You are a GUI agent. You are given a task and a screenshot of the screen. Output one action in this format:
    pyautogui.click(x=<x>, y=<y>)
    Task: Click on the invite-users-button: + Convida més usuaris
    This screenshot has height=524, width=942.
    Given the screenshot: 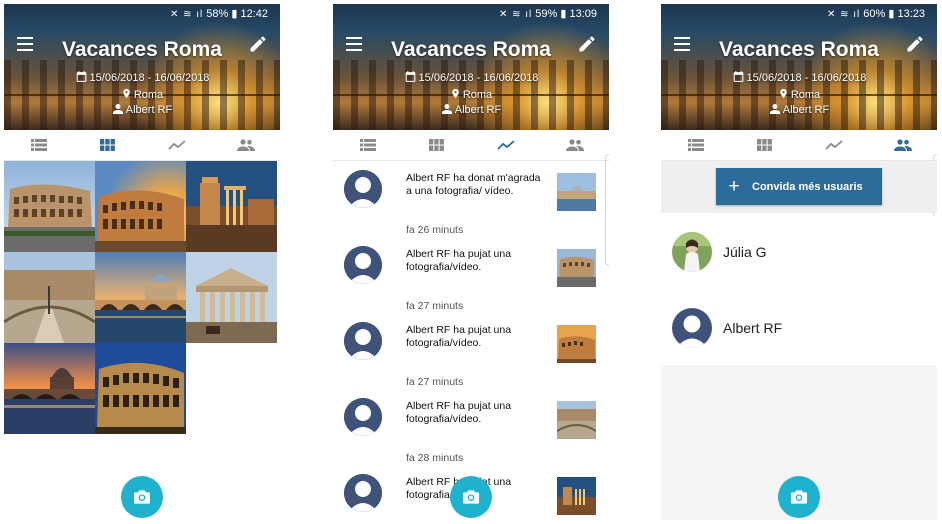 What is the action you would take?
    pyautogui.click(x=799, y=186)
    